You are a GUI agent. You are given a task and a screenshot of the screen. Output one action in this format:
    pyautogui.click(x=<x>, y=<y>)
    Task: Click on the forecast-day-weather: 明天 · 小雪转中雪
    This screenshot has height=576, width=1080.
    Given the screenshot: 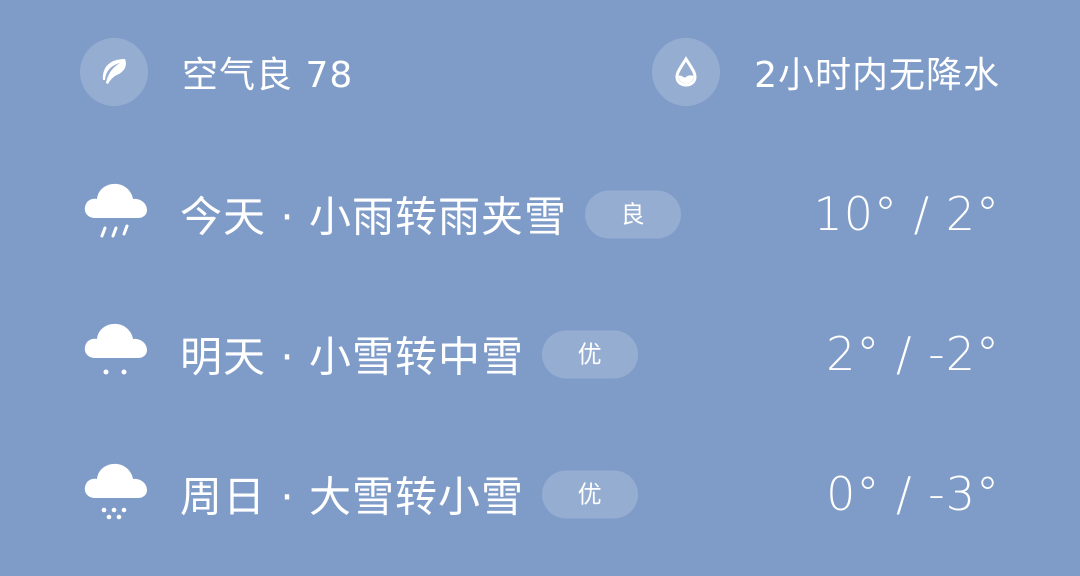 What is the action you would take?
    pyautogui.click(x=352, y=357)
    